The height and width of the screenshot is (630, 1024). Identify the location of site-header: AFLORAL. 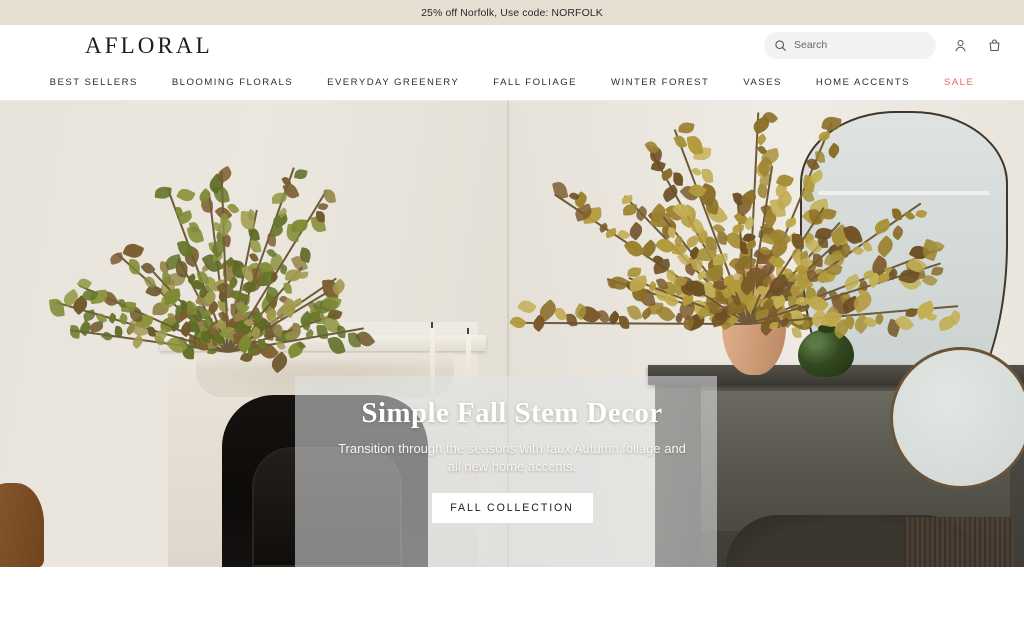
(512, 45).